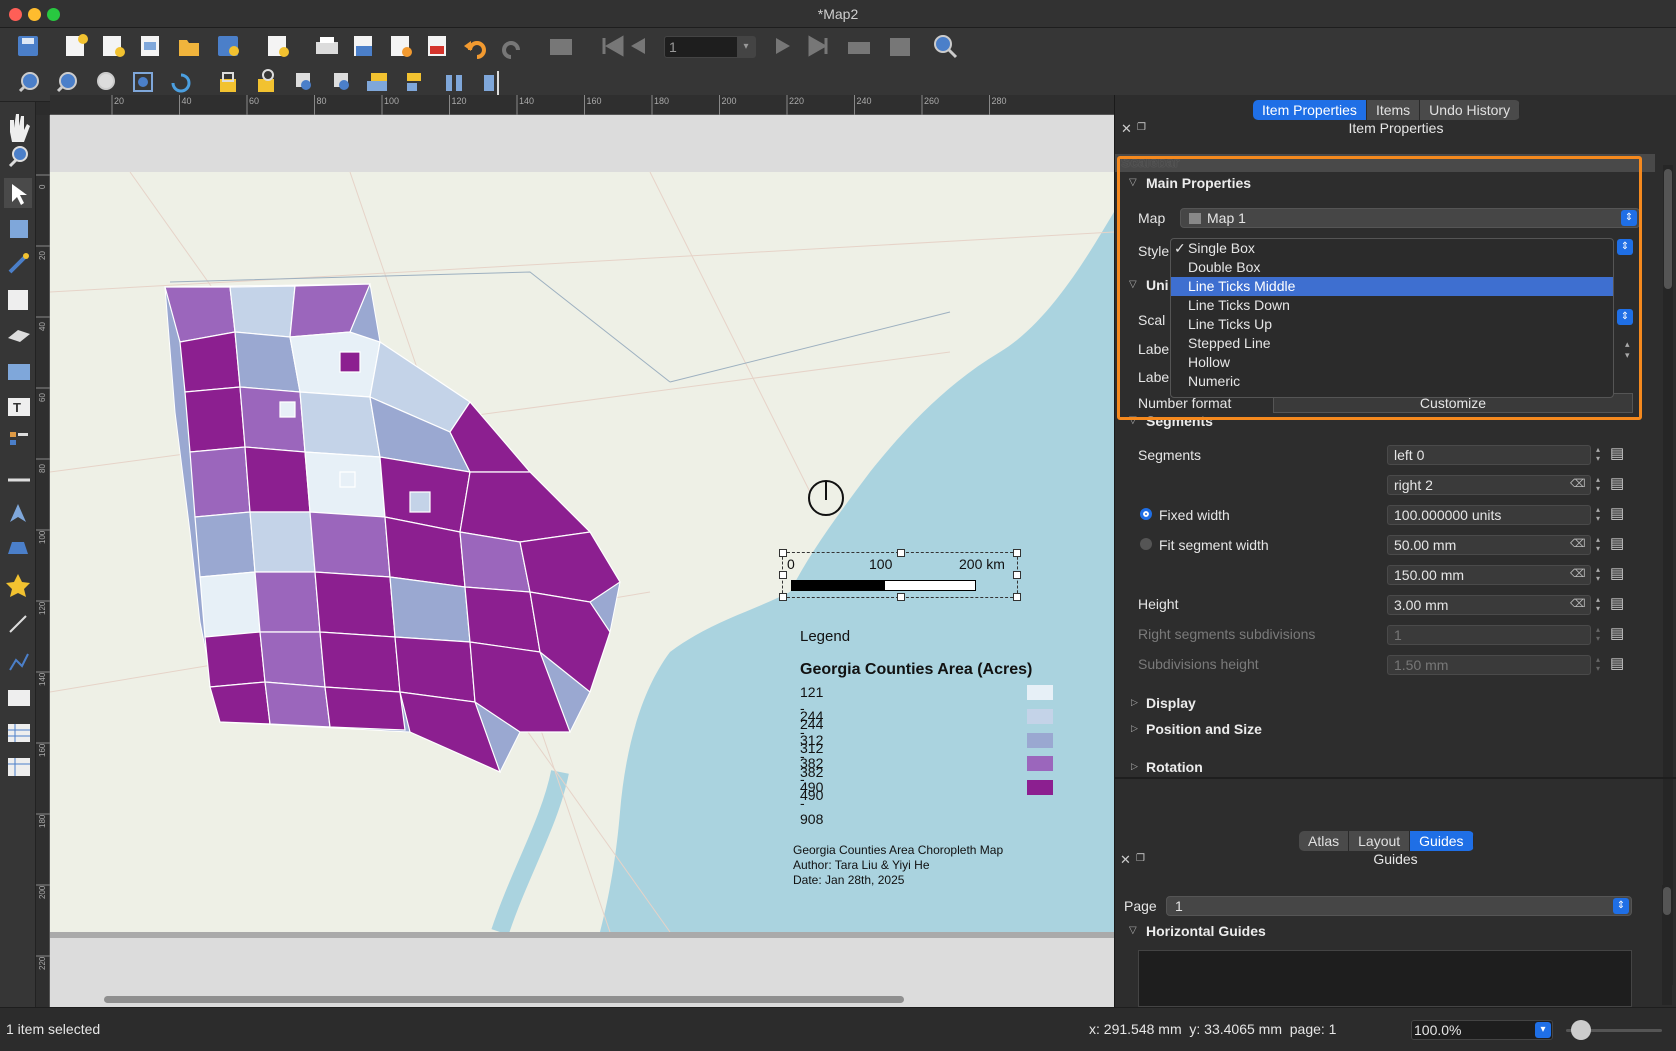  Describe the element at coordinates (1489, 635) in the screenshot. I see `right-subdivisions-field: 1` at that location.